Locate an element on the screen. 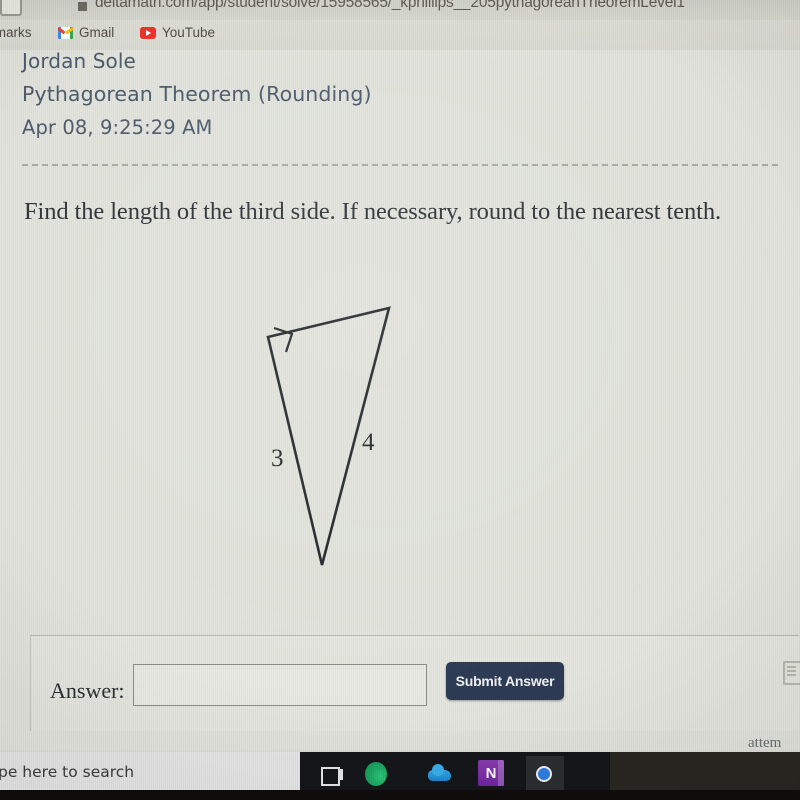  bookmark-item-gmail: Gmail is located at coordinates (86, 32).